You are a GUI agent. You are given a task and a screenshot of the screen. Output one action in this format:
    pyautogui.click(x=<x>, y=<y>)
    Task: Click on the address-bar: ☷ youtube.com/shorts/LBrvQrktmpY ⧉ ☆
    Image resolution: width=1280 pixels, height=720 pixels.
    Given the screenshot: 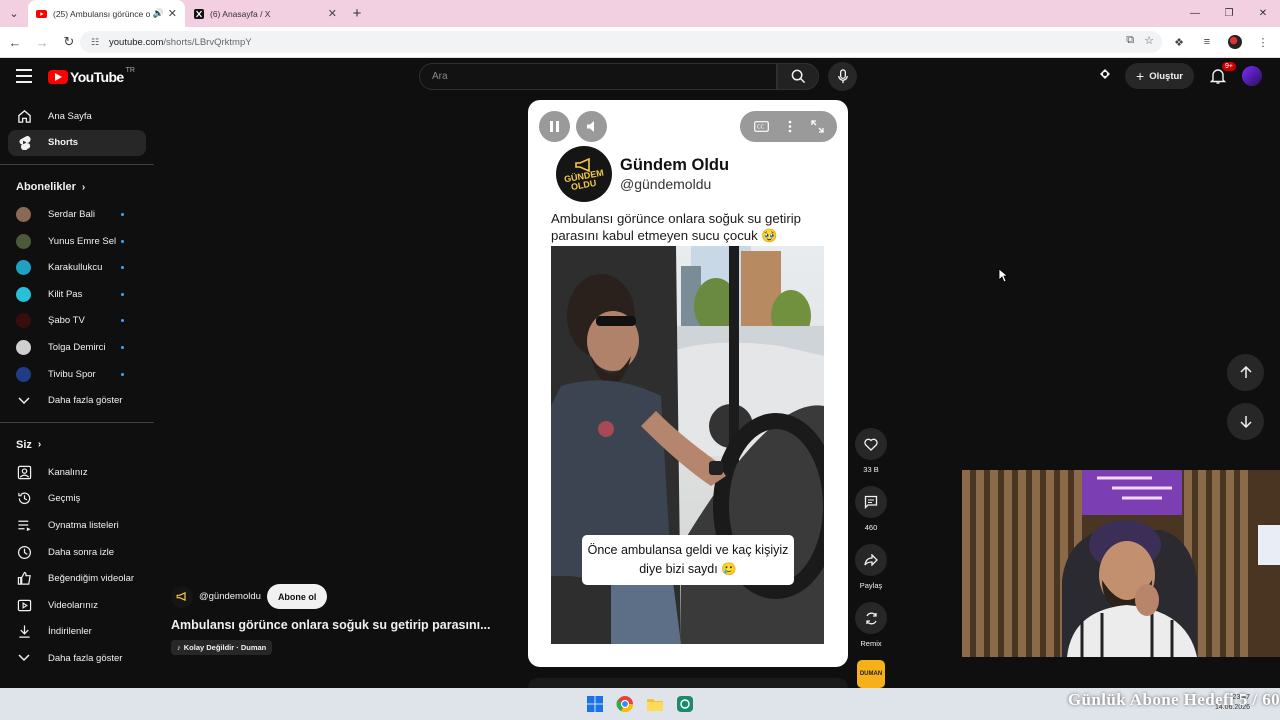 What is the action you would take?
    pyautogui.click(x=621, y=42)
    